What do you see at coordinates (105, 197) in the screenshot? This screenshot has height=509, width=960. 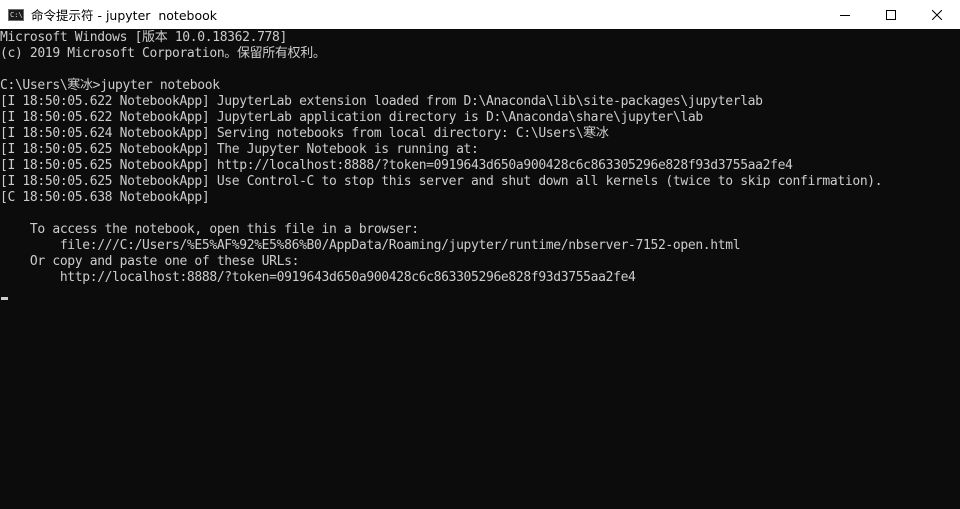 I see `console-line: [C 18:50:05.638 NotebookApp]` at bounding box center [105, 197].